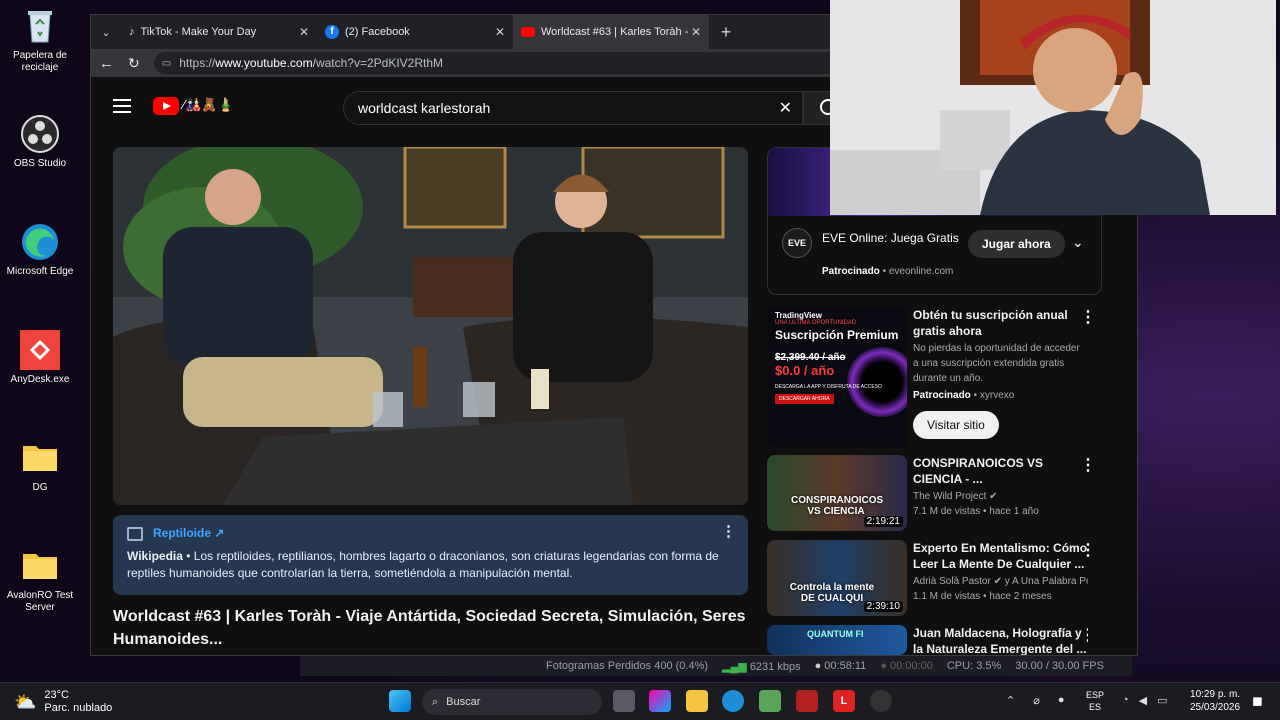  What do you see at coordinates (1016, 244) in the screenshot?
I see `jugar-ahora-button: Jugar ahora` at bounding box center [1016, 244].